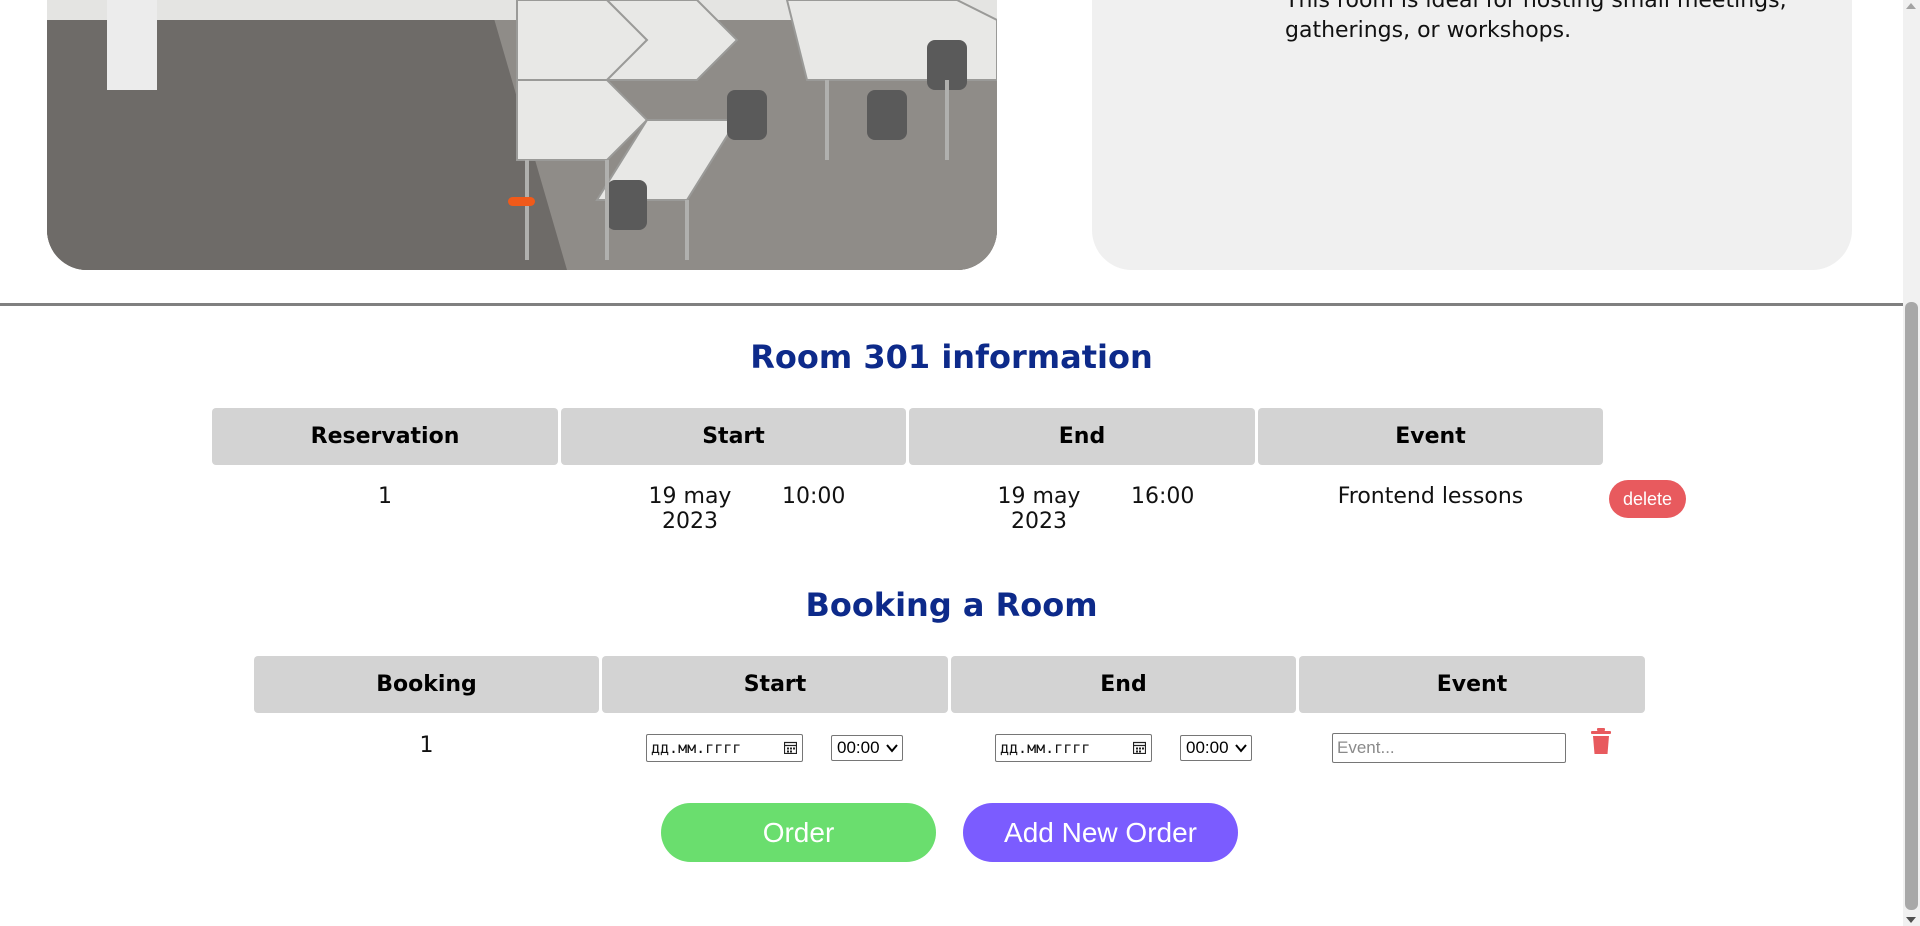  What do you see at coordinates (1911, 920) in the screenshot?
I see `scroll-down-arrow-icon` at bounding box center [1911, 920].